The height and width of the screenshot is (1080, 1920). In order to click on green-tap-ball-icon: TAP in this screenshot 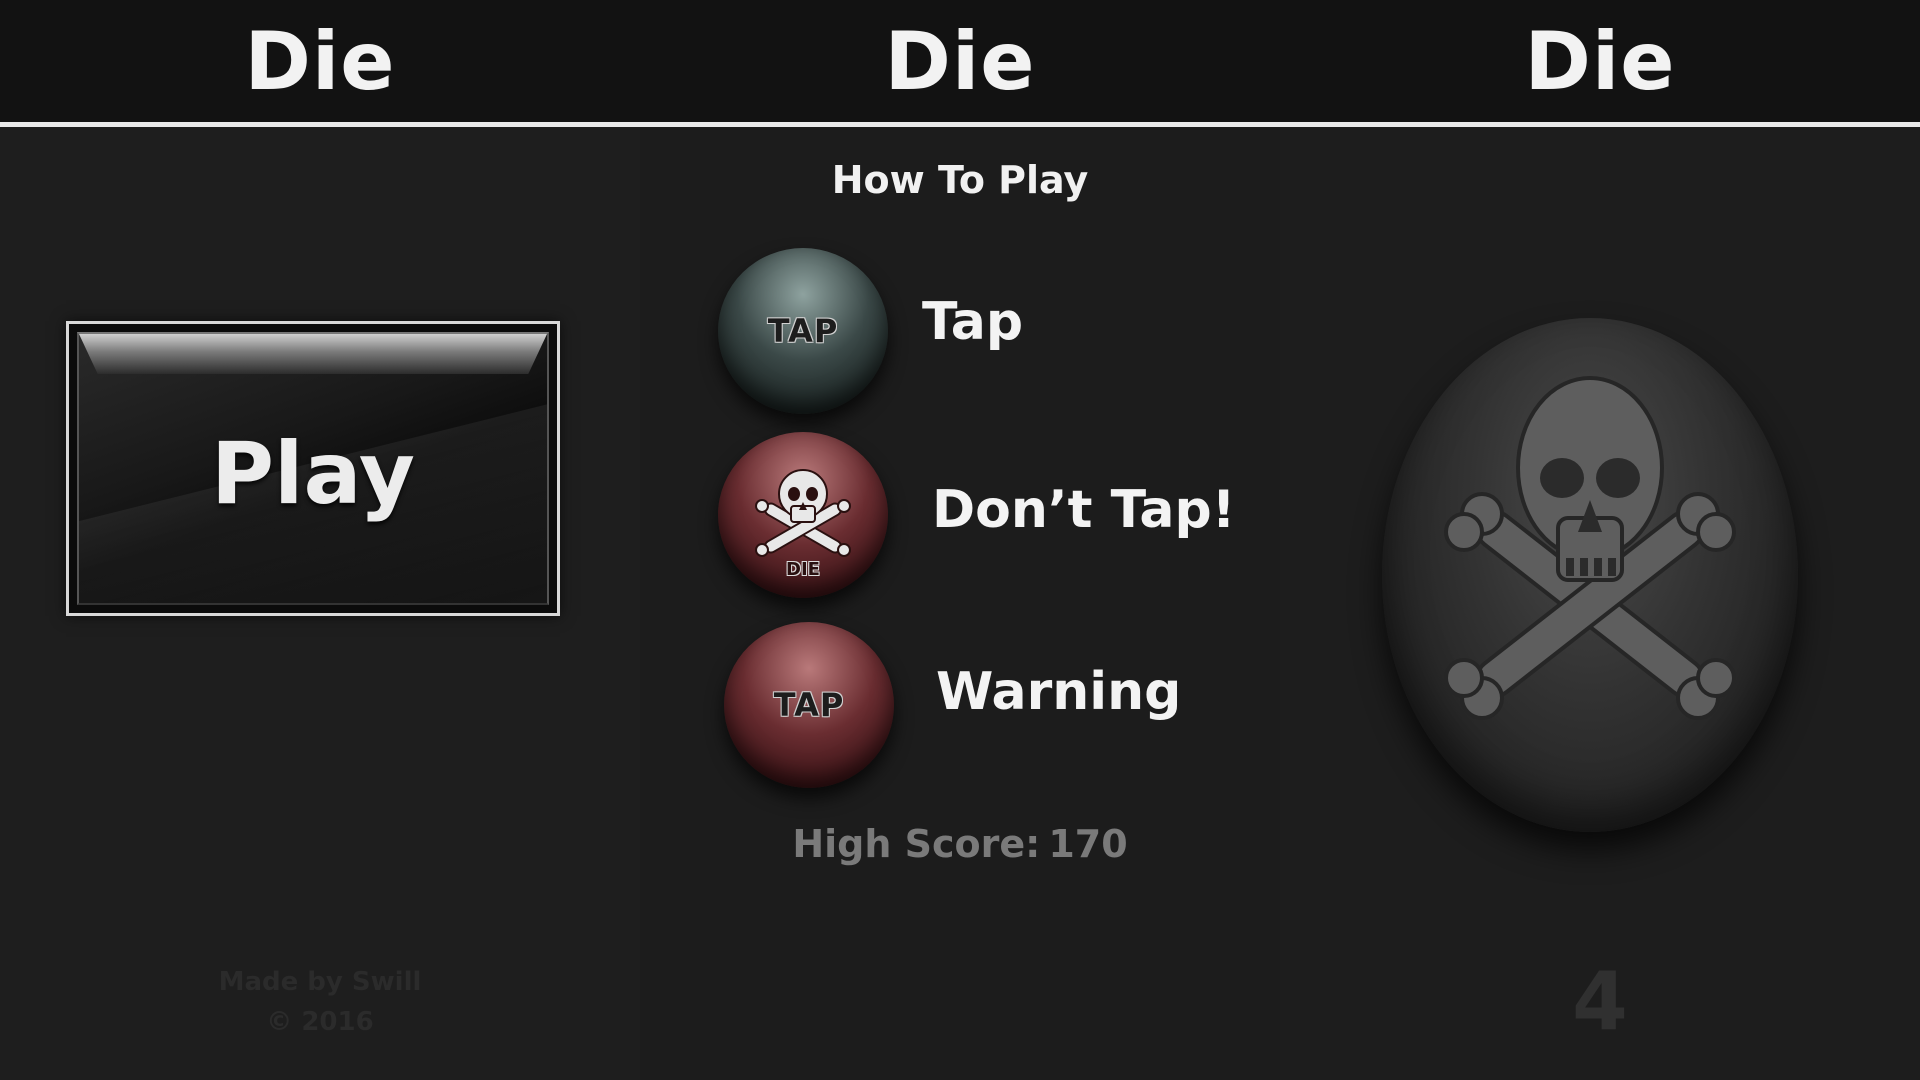, I will do `click(803, 331)`.